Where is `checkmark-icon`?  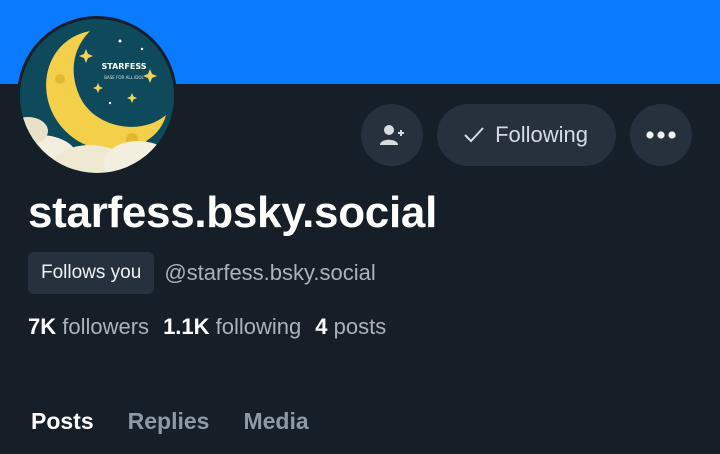
checkmark-icon is located at coordinates (474, 135).